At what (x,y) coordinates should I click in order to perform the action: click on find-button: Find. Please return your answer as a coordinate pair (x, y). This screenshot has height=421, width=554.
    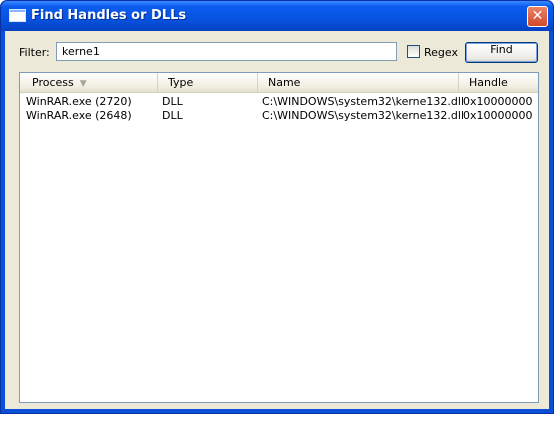
    Looking at the image, I should click on (501, 52).